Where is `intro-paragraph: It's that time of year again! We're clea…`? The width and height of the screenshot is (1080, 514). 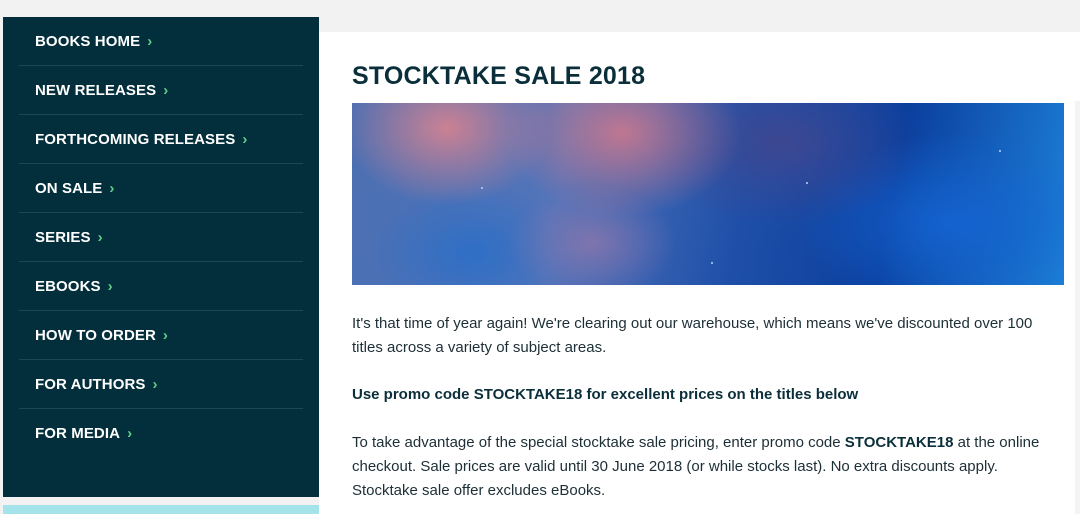 intro-paragraph: It's that time of year again! We're clea… is located at coordinates (692, 335).